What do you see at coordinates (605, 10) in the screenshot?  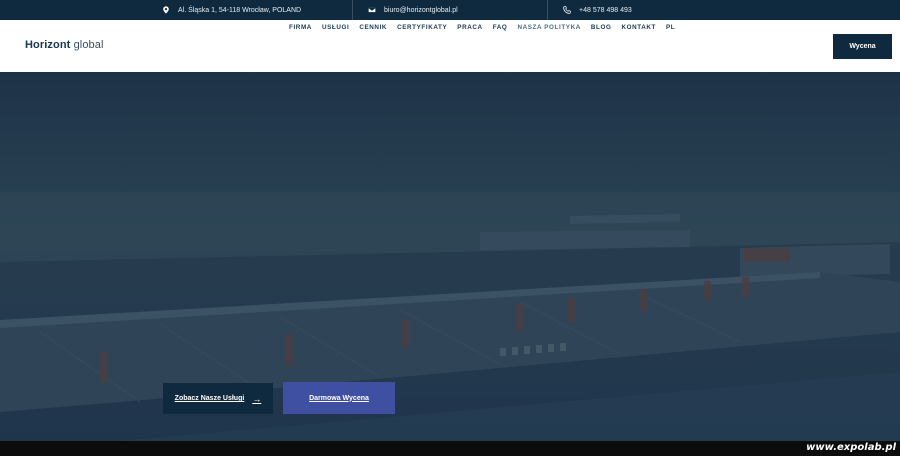 I see `phone-link: +48 578 498 493` at bounding box center [605, 10].